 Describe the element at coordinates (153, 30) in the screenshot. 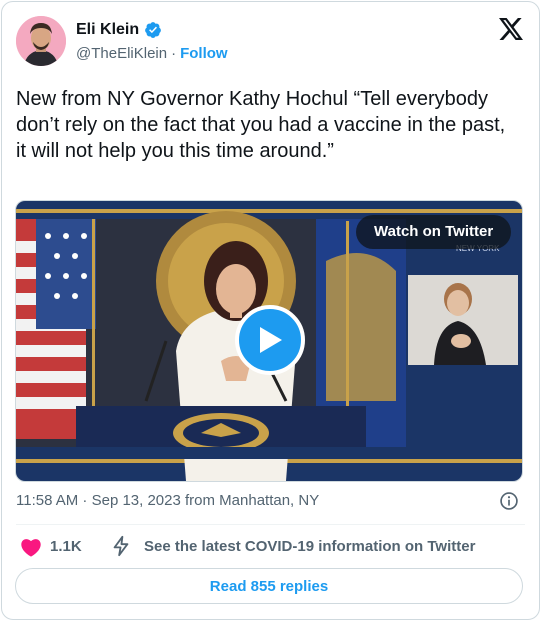

I see `verified-badge-icon` at that location.